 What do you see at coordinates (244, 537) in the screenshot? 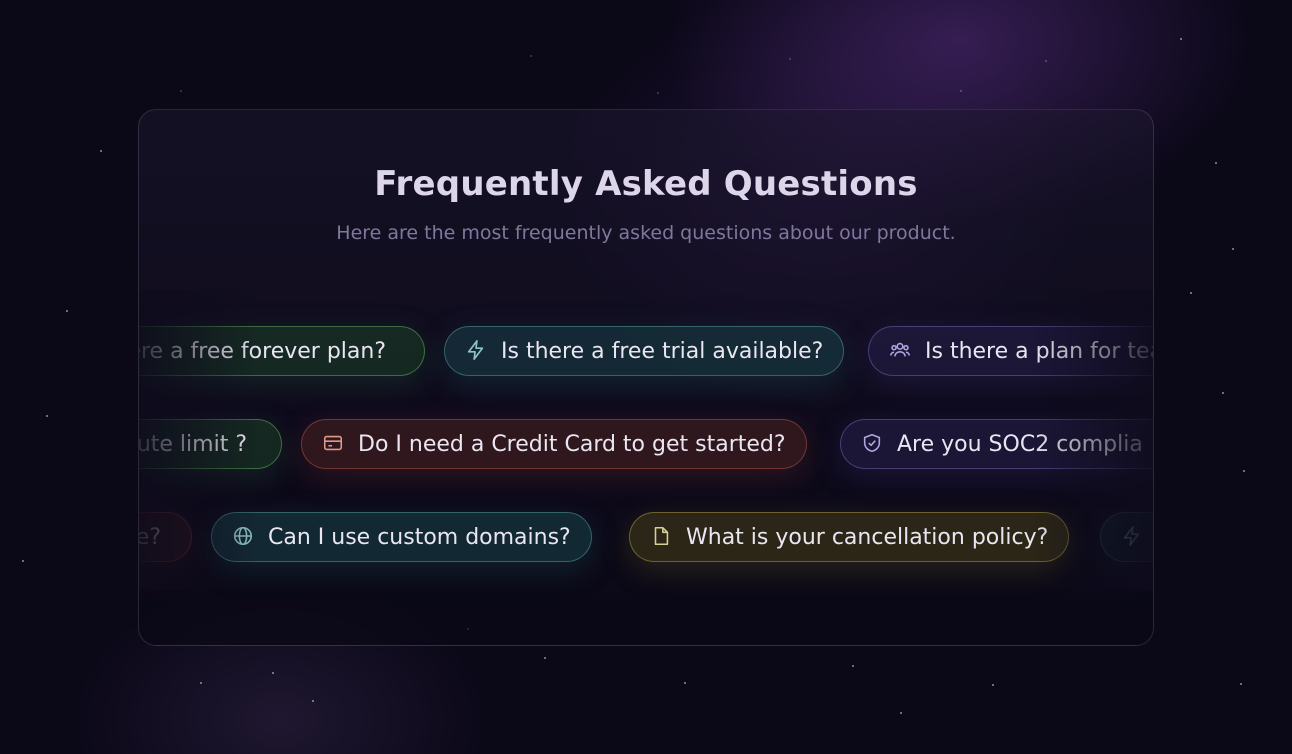
I see `globe-icon` at bounding box center [244, 537].